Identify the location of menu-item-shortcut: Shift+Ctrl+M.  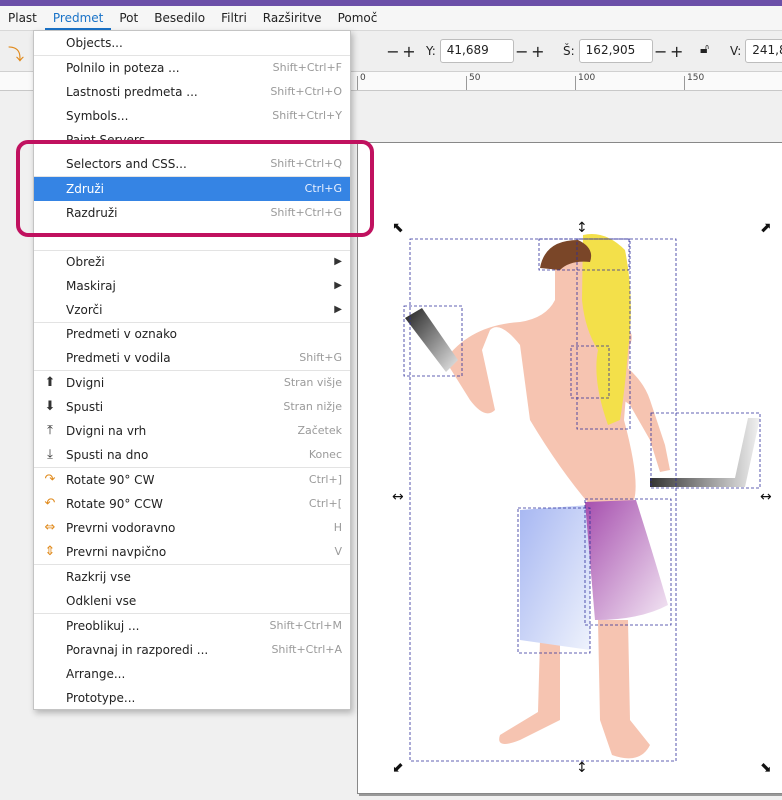
(306, 625).